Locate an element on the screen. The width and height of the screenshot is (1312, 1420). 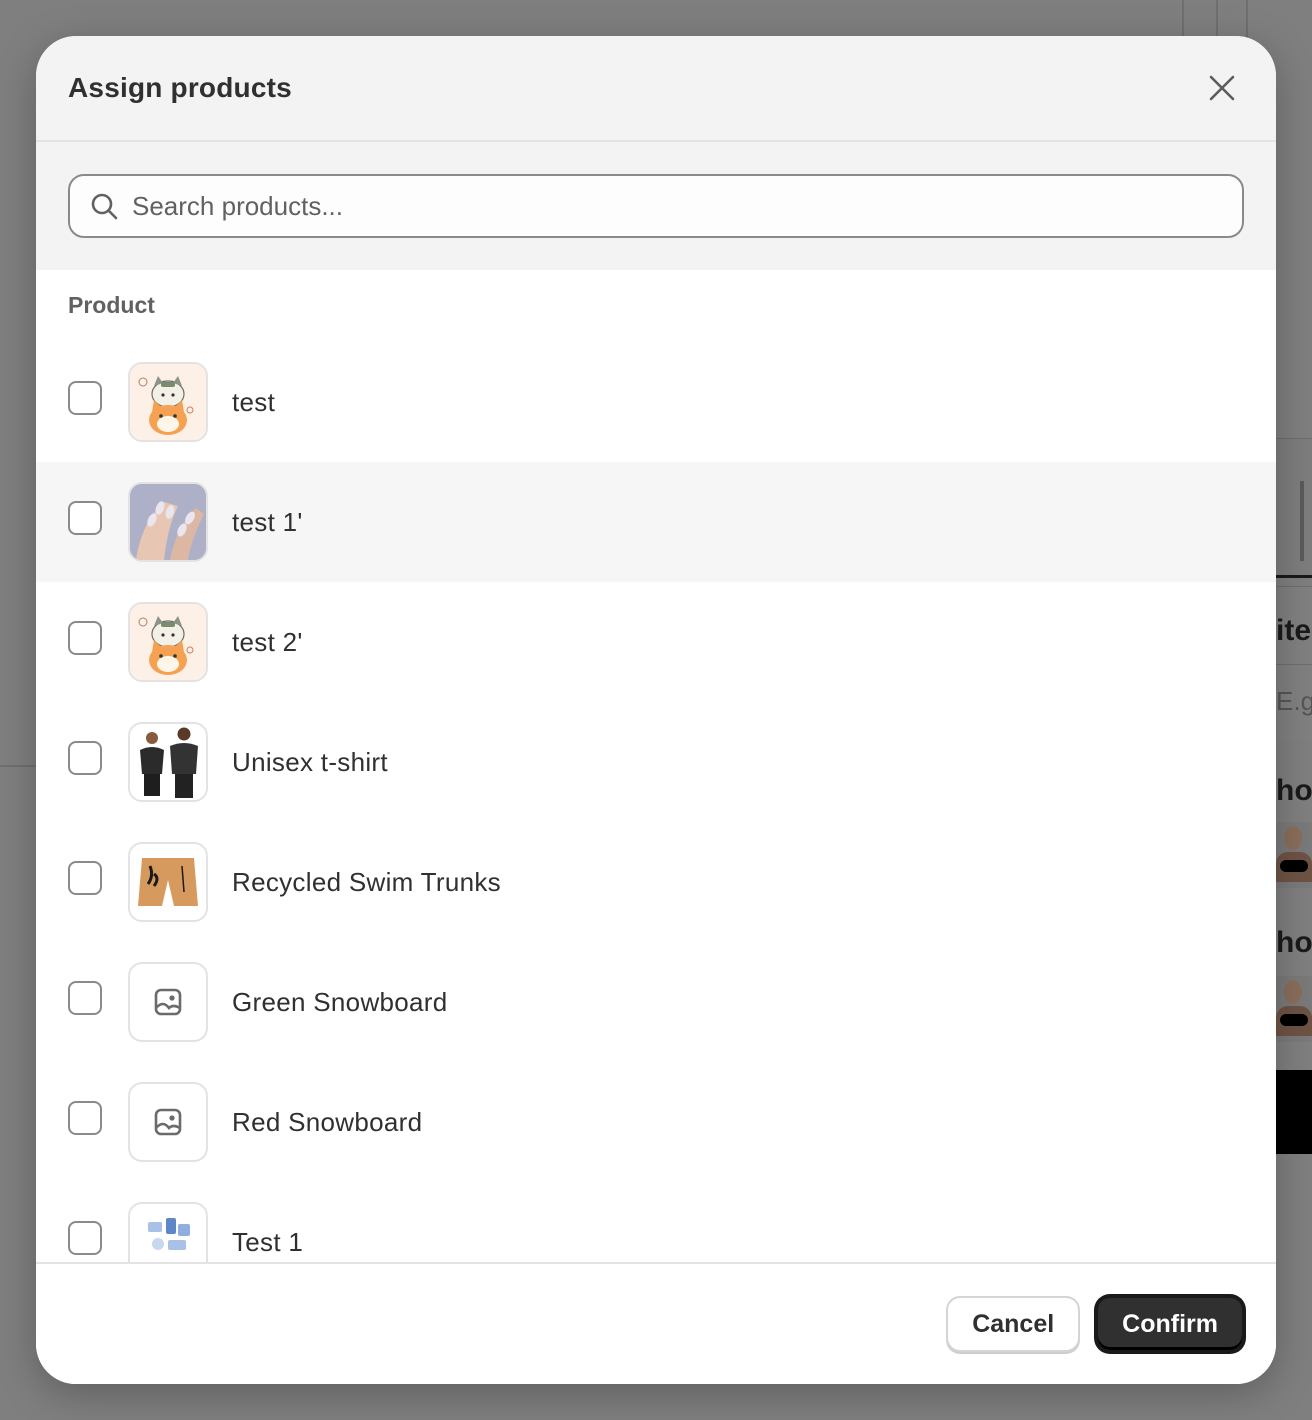
cancel-button: Cancel is located at coordinates (1013, 1324).